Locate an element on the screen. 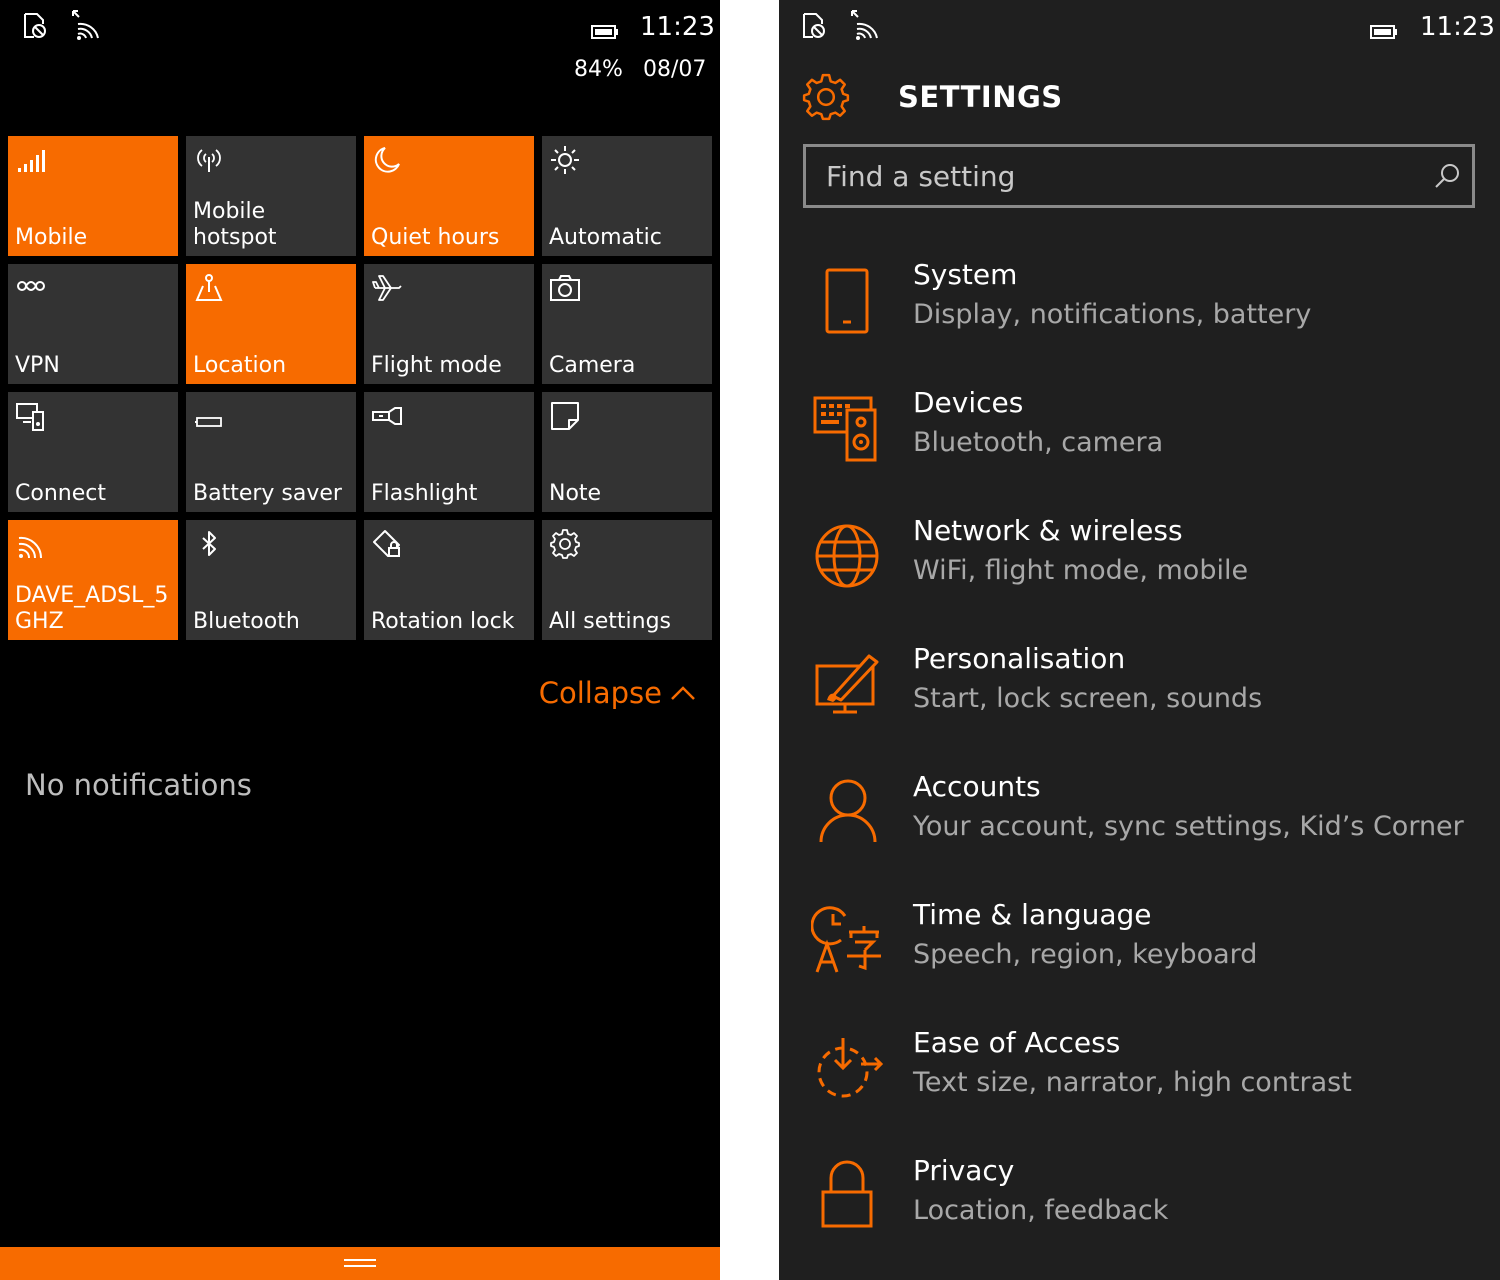 The image size is (1500, 1280). action-center-handle is located at coordinates (360, 1263).